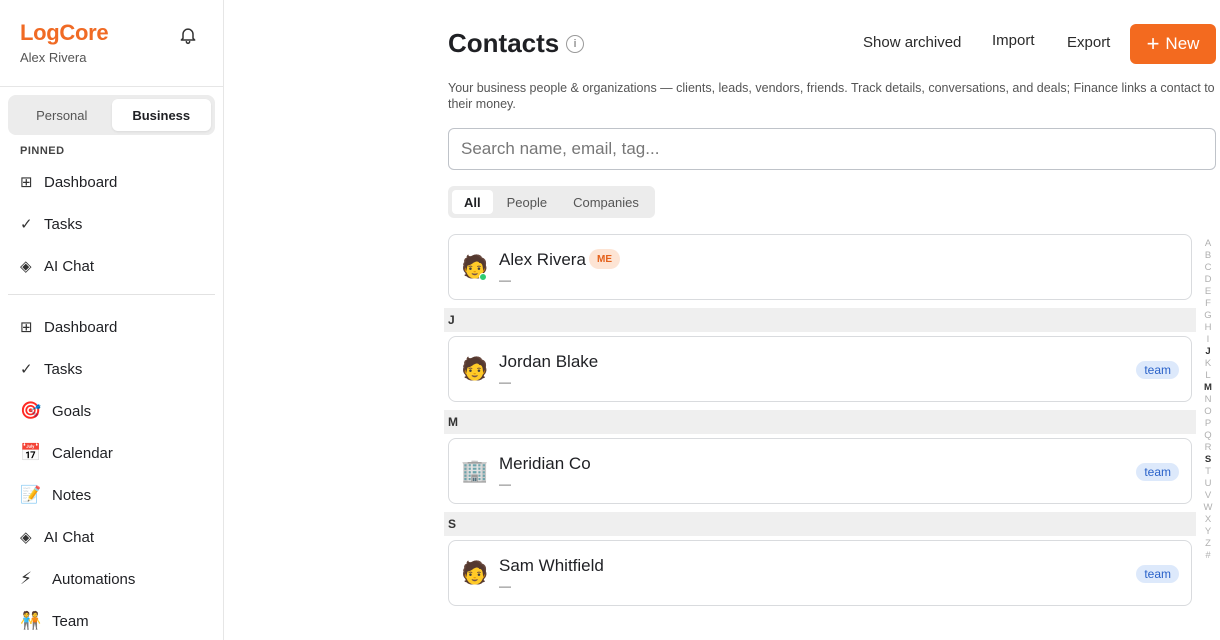  I want to click on nav-item-label: Automations, so click(94, 579).